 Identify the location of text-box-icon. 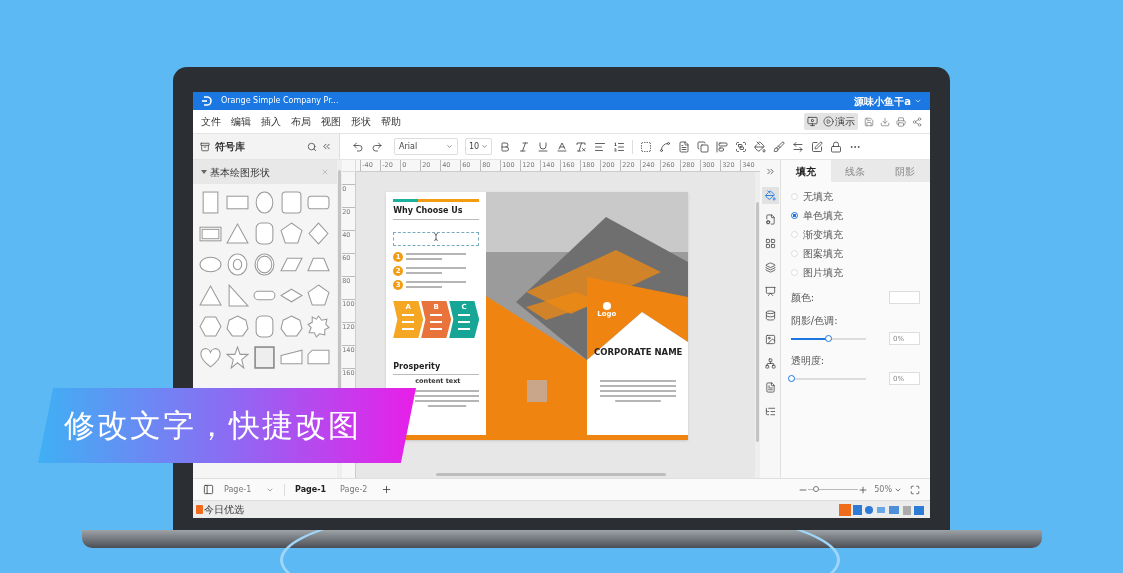
(646, 146).